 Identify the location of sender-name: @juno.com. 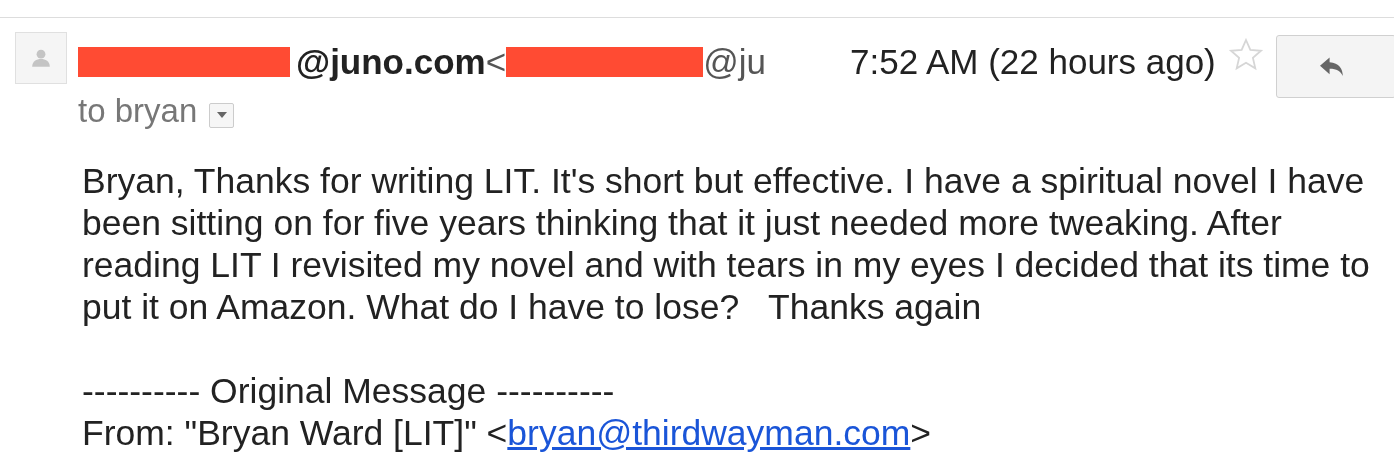
(391, 62).